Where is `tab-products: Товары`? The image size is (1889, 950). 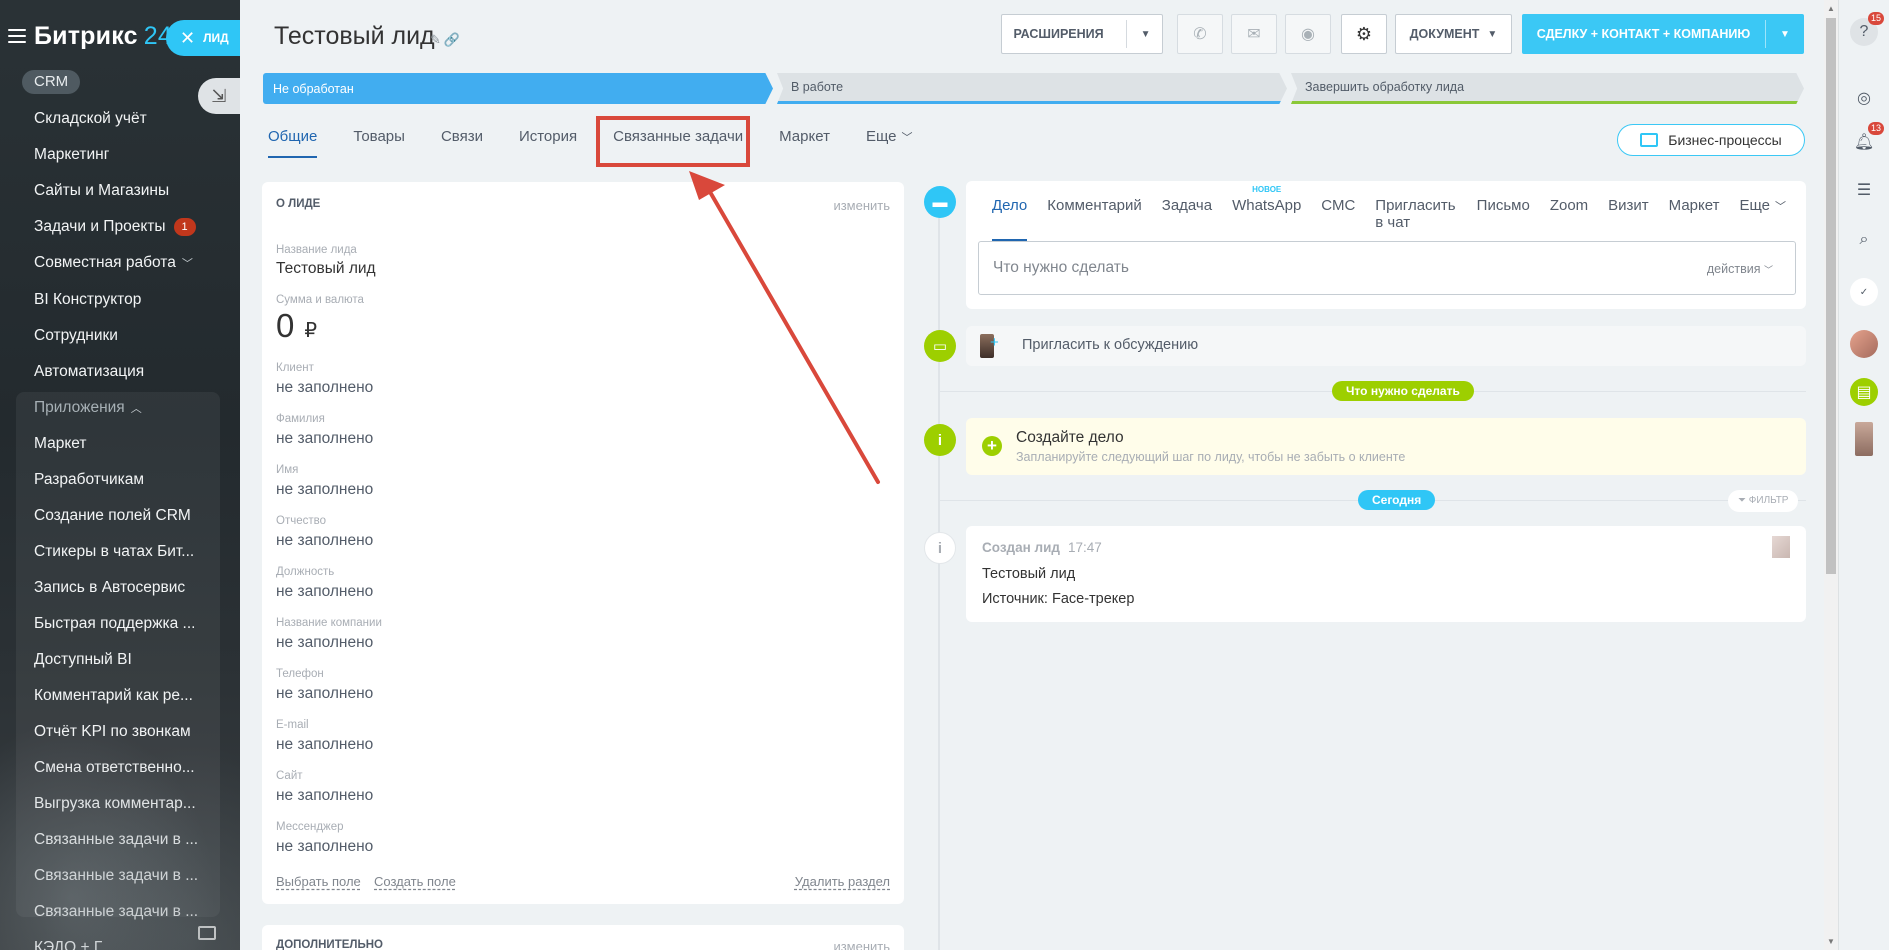 tab-products: Товары is located at coordinates (379, 143).